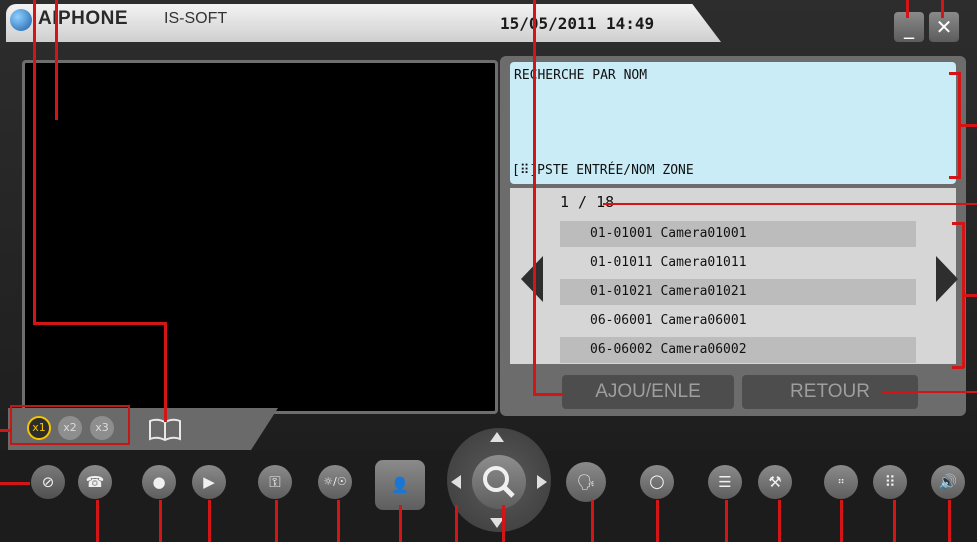 The height and width of the screenshot is (542, 977). What do you see at coordinates (532, 279) in the screenshot?
I see `previous-page-arrow-icon` at bounding box center [532, 279].